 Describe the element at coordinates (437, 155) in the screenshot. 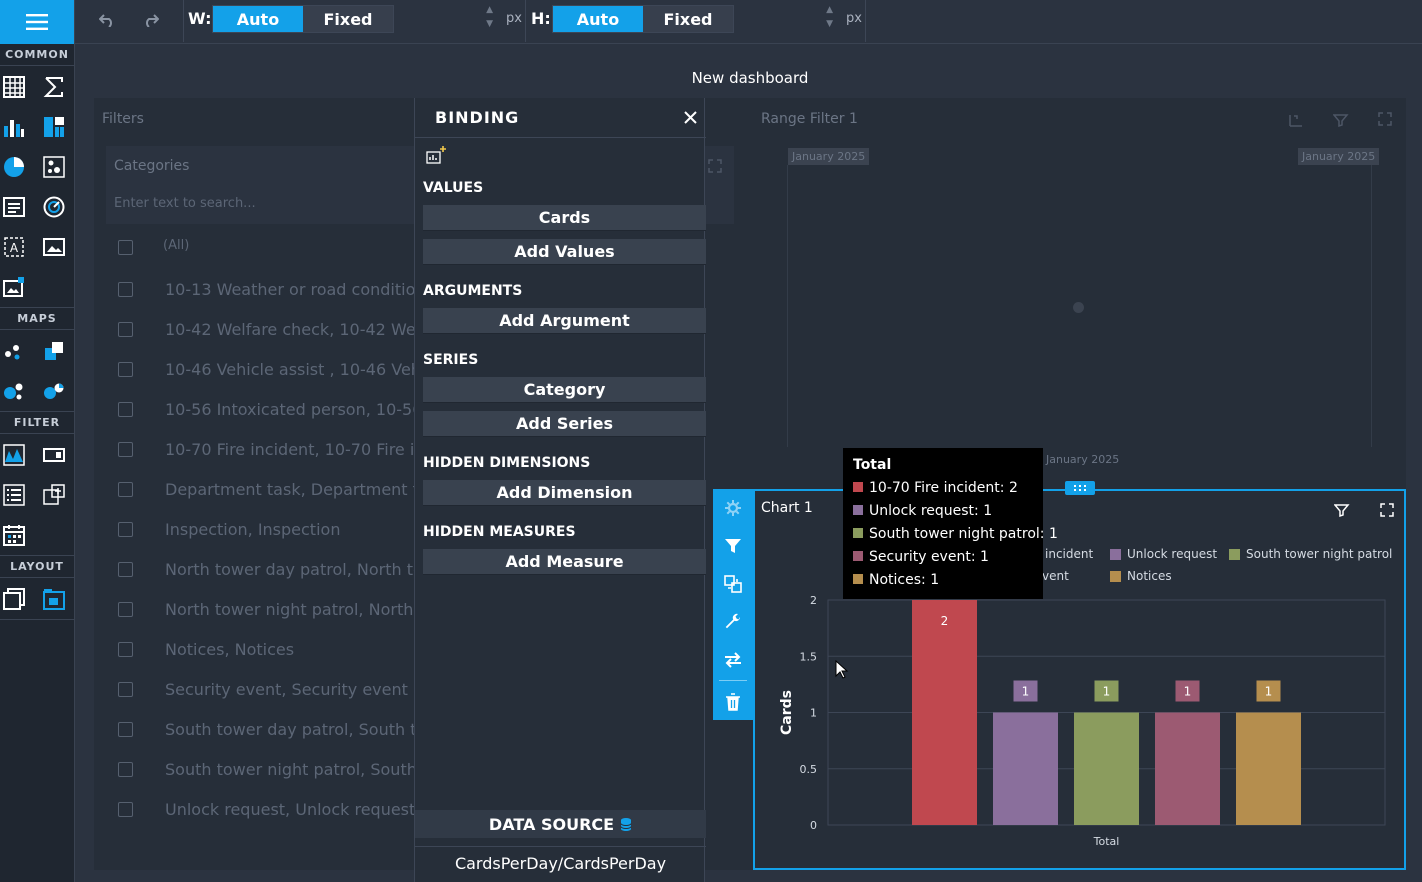

I see `add-dataset-icon` at that location.